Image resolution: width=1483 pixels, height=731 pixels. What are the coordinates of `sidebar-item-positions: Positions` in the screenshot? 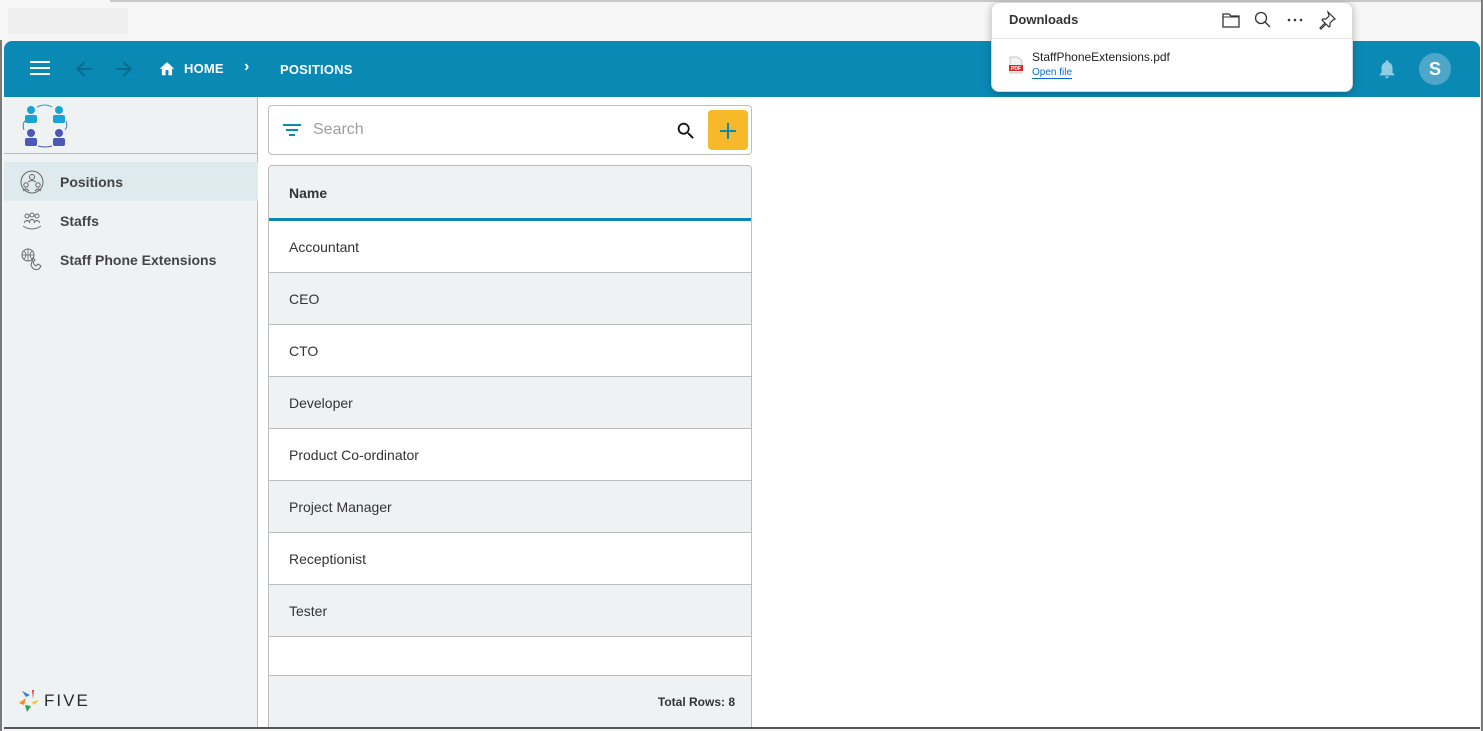 It's located at (131, 181).